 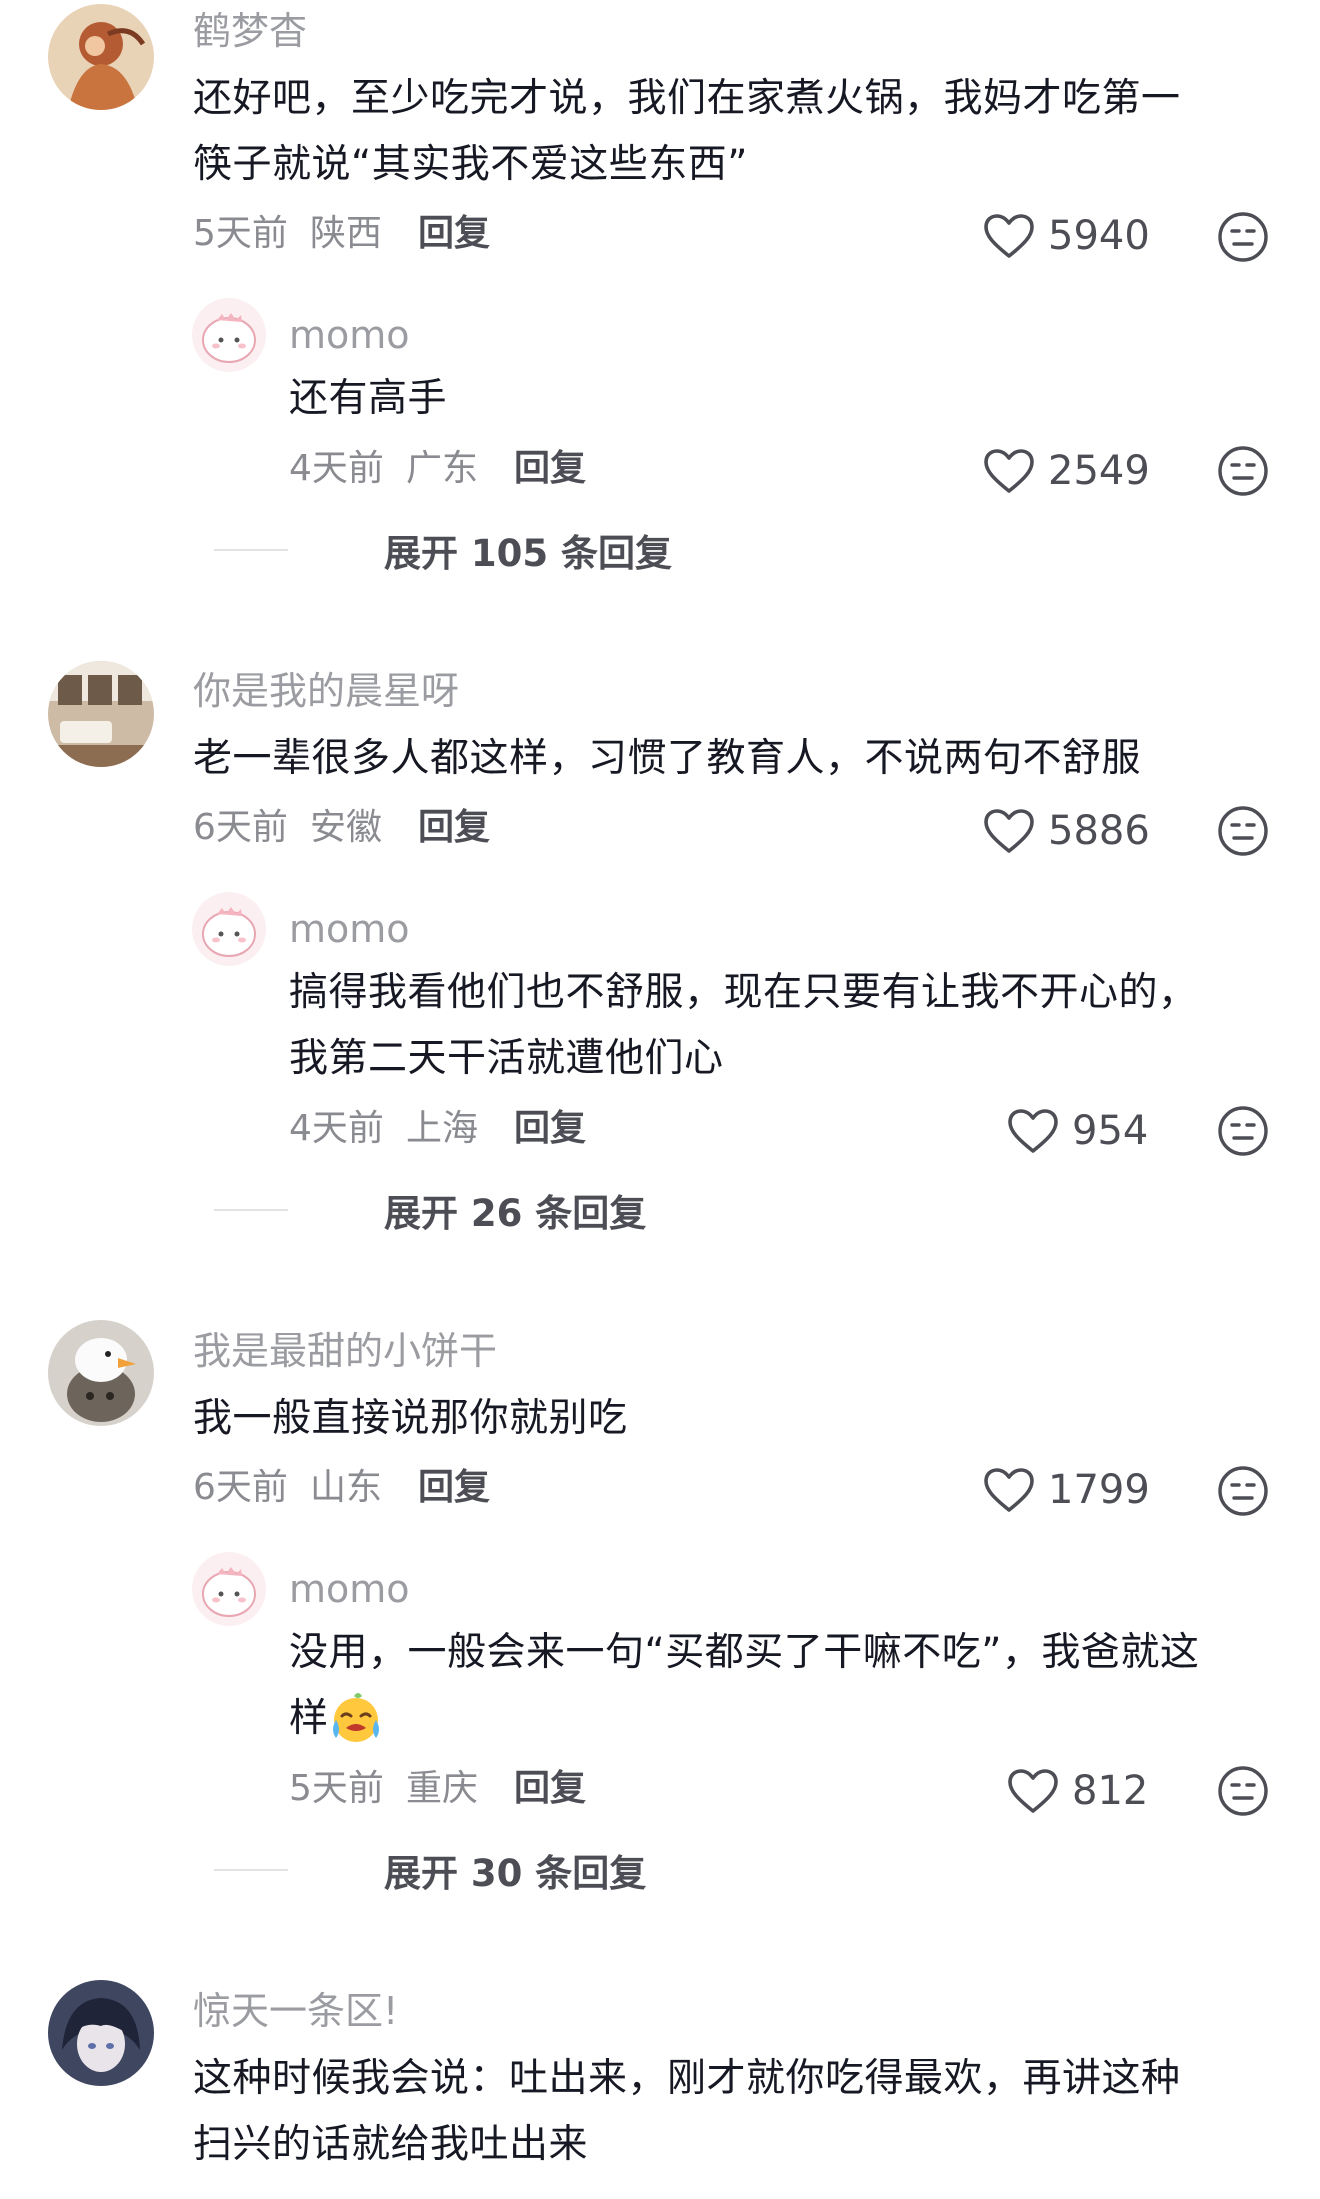 I want to click on reply-location: 重庆, so click(x=442, y=1788).